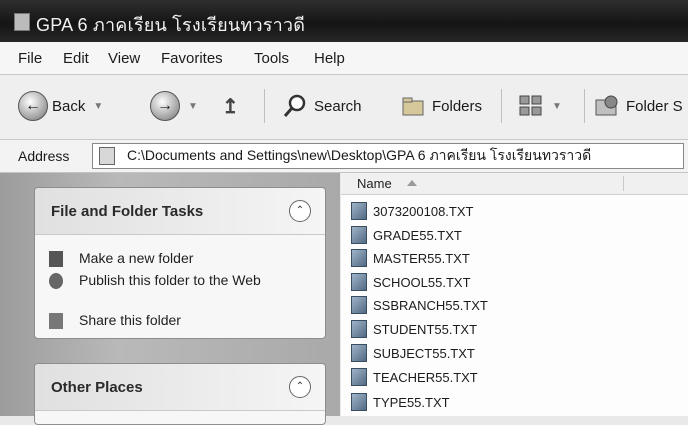 Image resolution: width=688 pixels, height=425 pixels. Describe the element at coordinates (413, 106) in the screenshot. I see `folders-icon` at that location.